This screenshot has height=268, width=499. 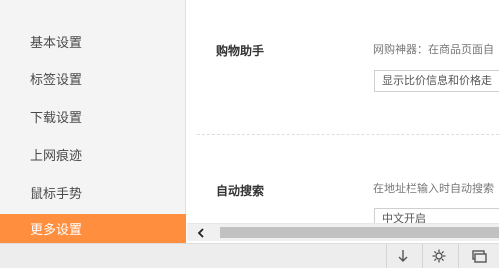 What do you see at coordinates (433, 49) in the screenshot?
I see `shopping-assistant-description: 网购神器：在商品页面自` at bounding box center [433, 49].